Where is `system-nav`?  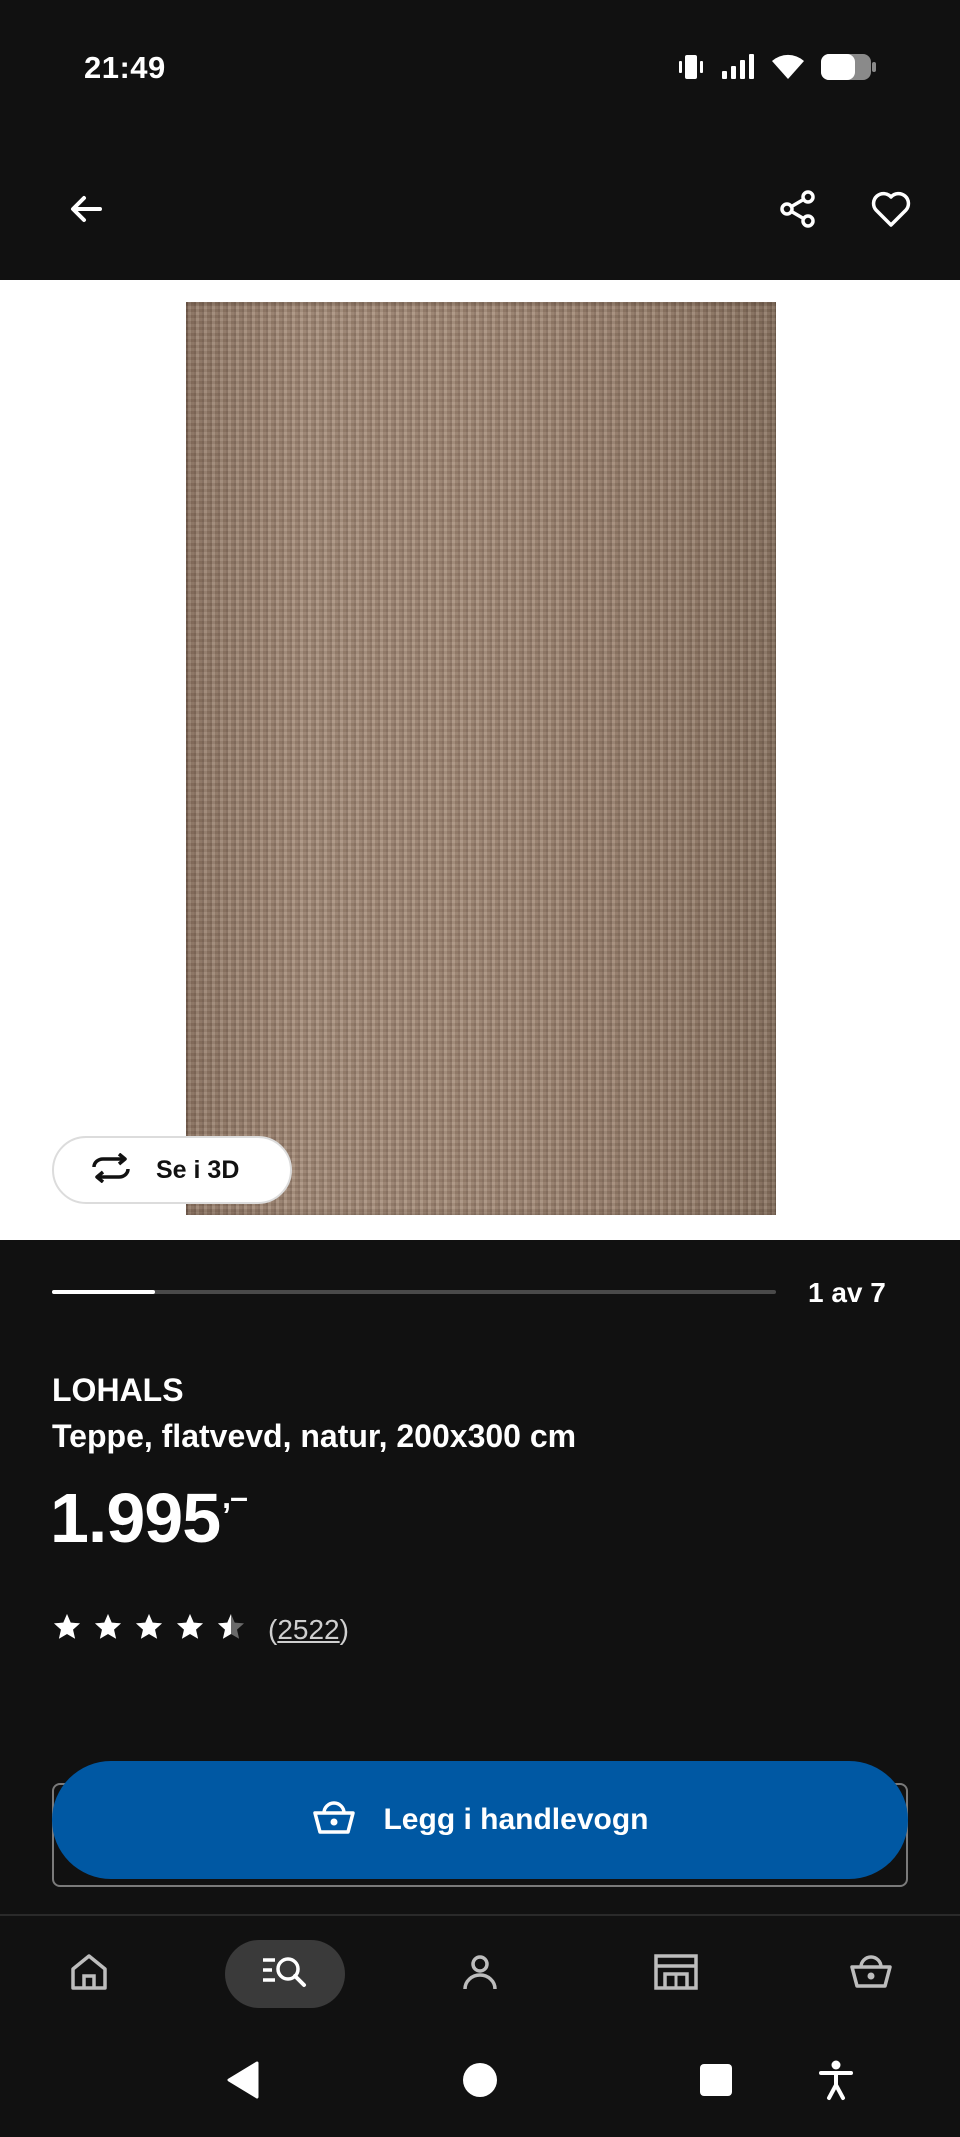
system-nav is located at coordinates (480, 2083).